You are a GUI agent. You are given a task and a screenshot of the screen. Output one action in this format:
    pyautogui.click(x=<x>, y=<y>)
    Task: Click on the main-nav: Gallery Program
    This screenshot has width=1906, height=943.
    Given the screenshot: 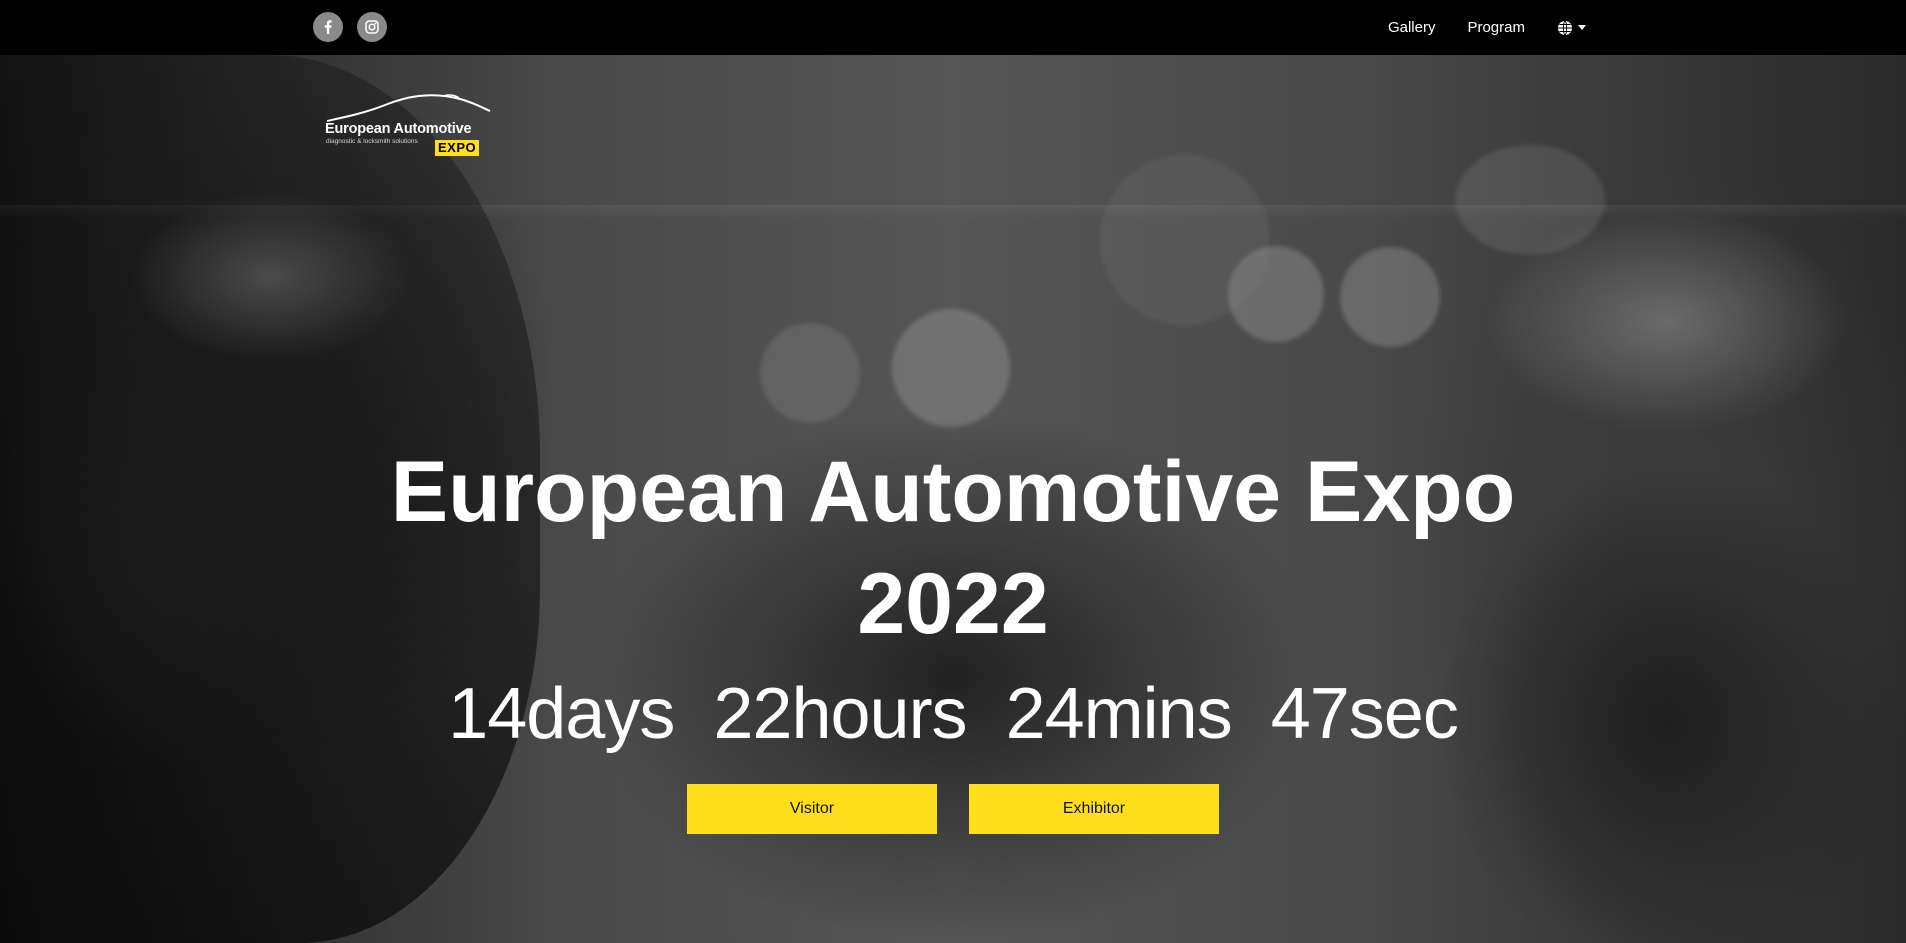 What is the action you would take?
    pyautogui.click(x=1487, y=27)
    